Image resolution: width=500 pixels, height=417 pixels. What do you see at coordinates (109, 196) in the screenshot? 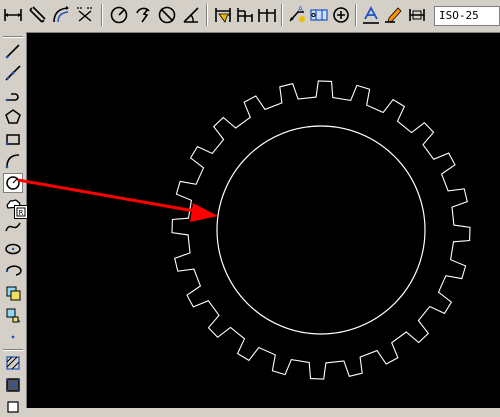
I see `arrow-shaft` at bounding box center [109, 196].